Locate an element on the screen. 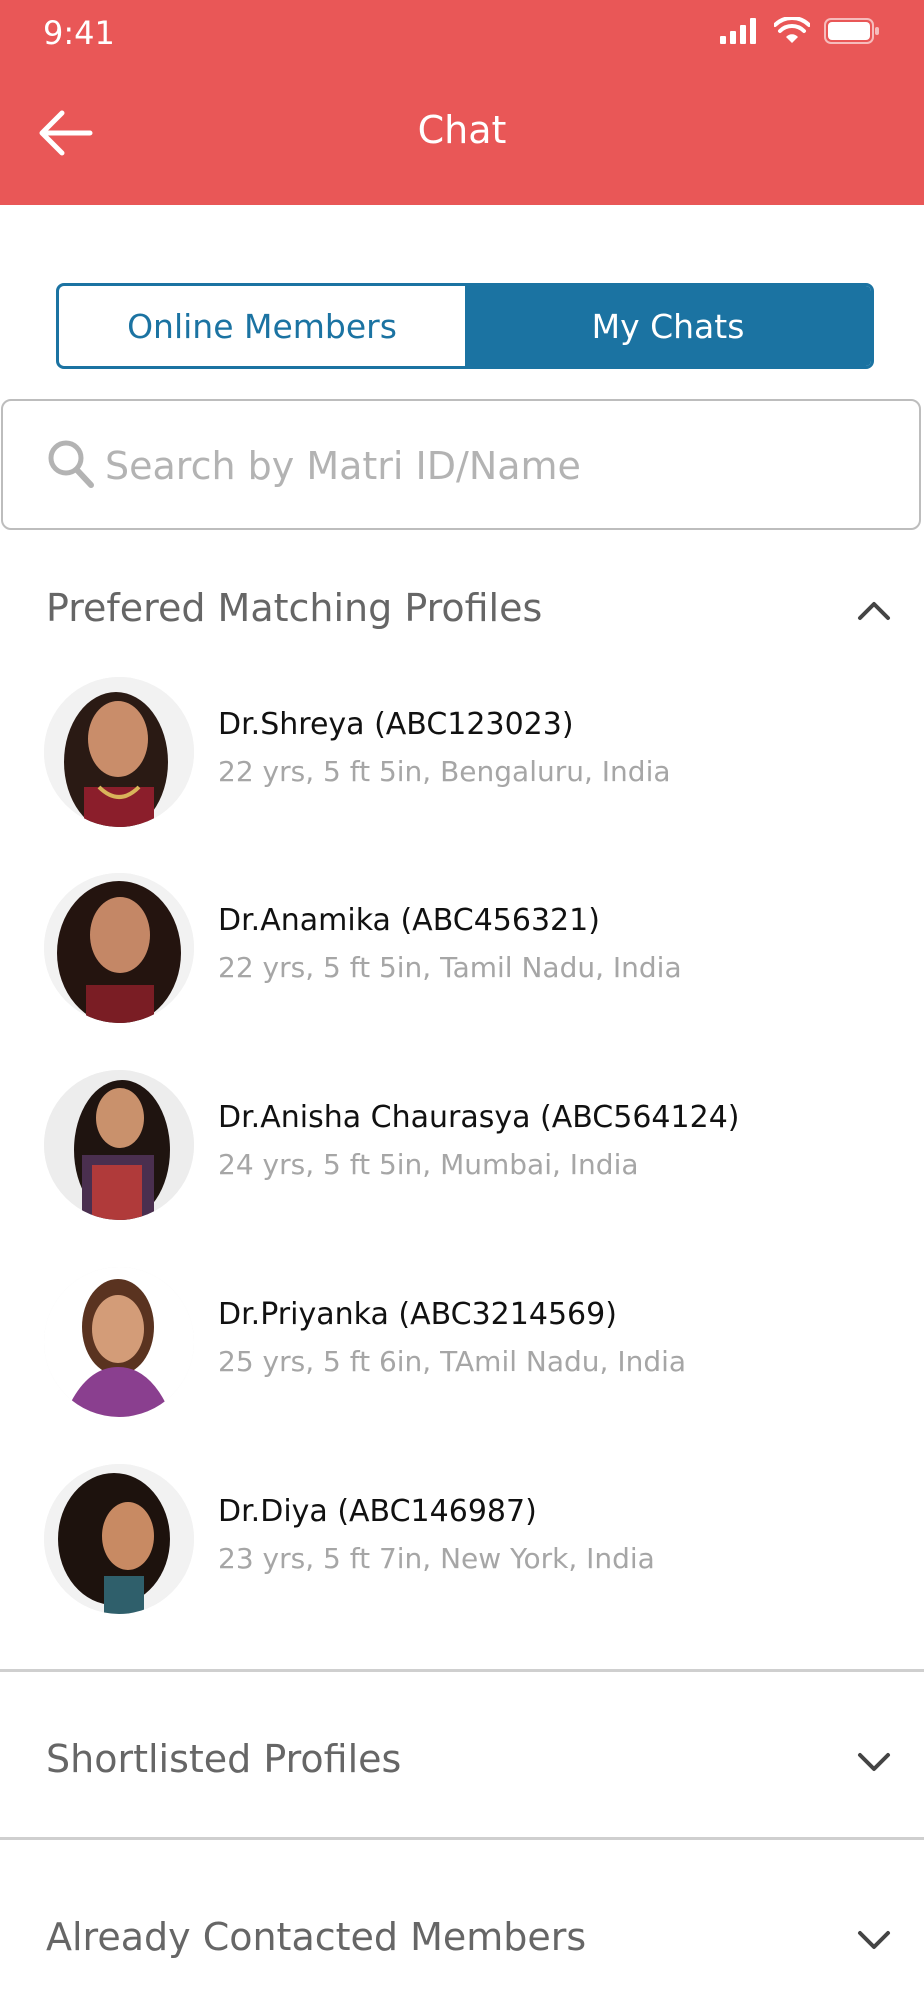 The image size is (924, 2000). profile-name: Dr.Shreya (ABC123023) is located at coordinates (396, 724).